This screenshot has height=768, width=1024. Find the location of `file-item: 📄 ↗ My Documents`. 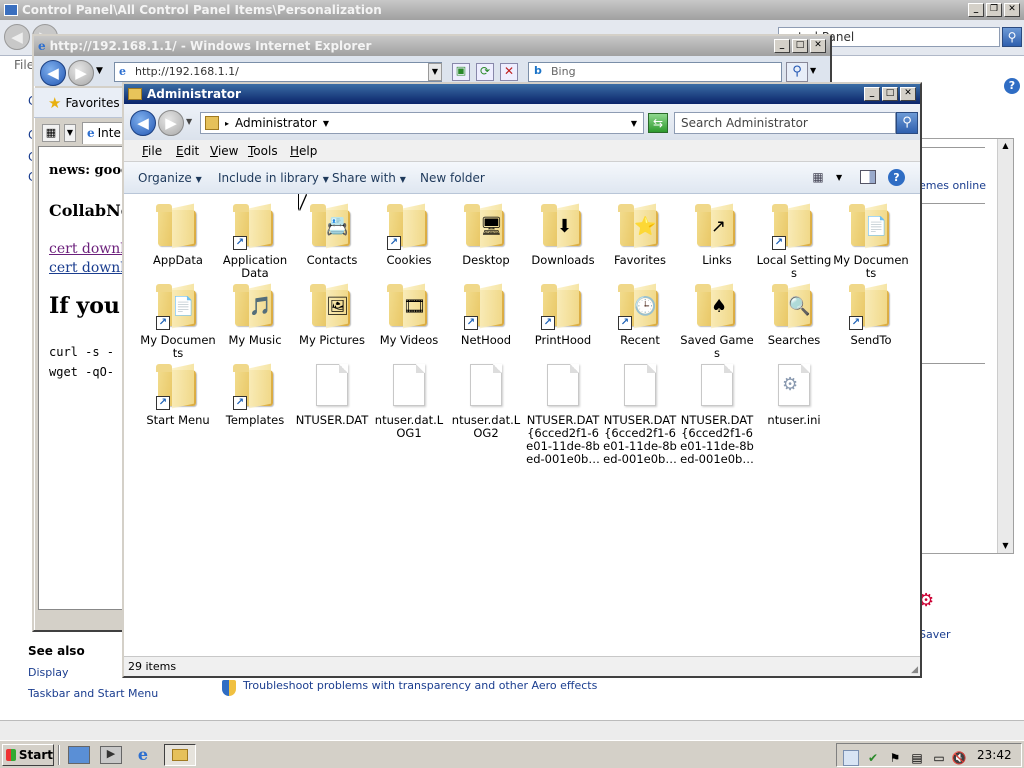

file-item: 📄 ↗ My Documents is located at coordinates (178, 321).